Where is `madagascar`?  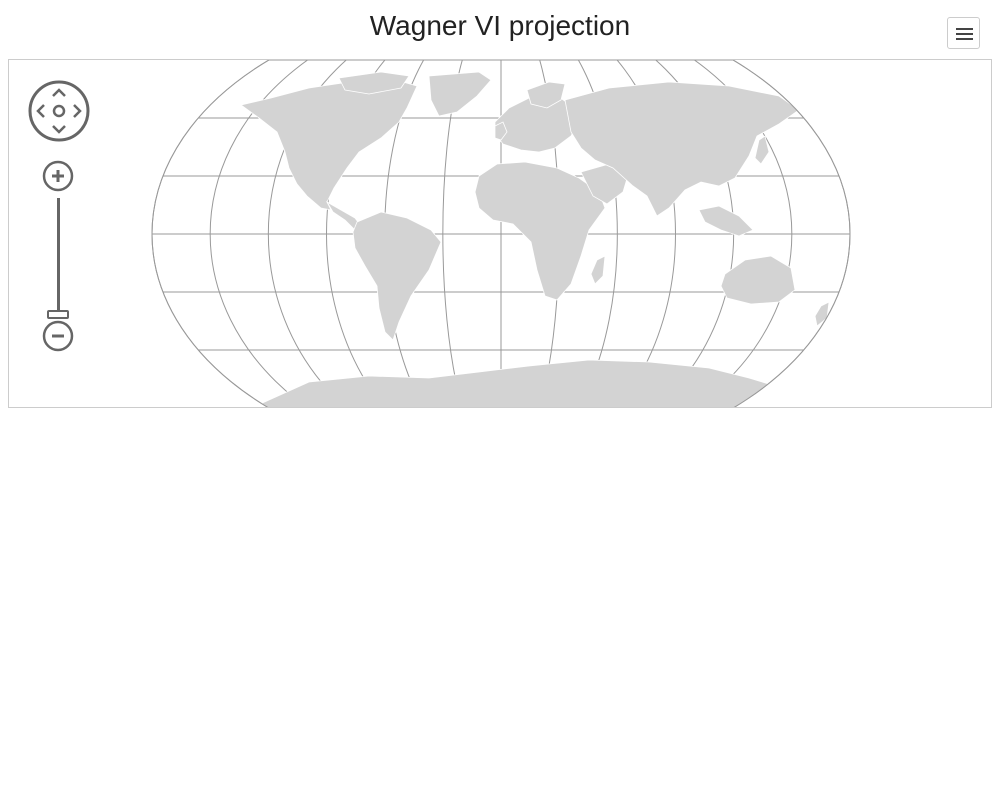 madagascar is located at coordinates (598, 270).